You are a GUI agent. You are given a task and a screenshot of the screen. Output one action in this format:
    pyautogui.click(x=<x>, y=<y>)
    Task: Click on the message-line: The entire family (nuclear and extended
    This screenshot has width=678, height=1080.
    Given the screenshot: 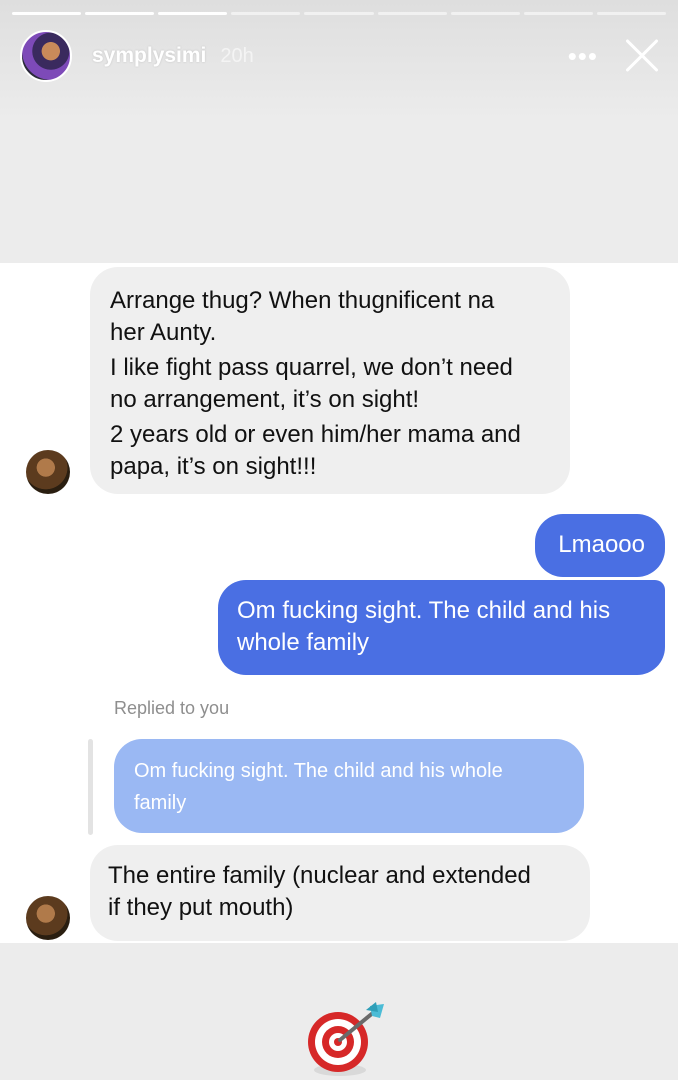 What is the action you would take?
    pyautogui.click(x=319, y=875)
    